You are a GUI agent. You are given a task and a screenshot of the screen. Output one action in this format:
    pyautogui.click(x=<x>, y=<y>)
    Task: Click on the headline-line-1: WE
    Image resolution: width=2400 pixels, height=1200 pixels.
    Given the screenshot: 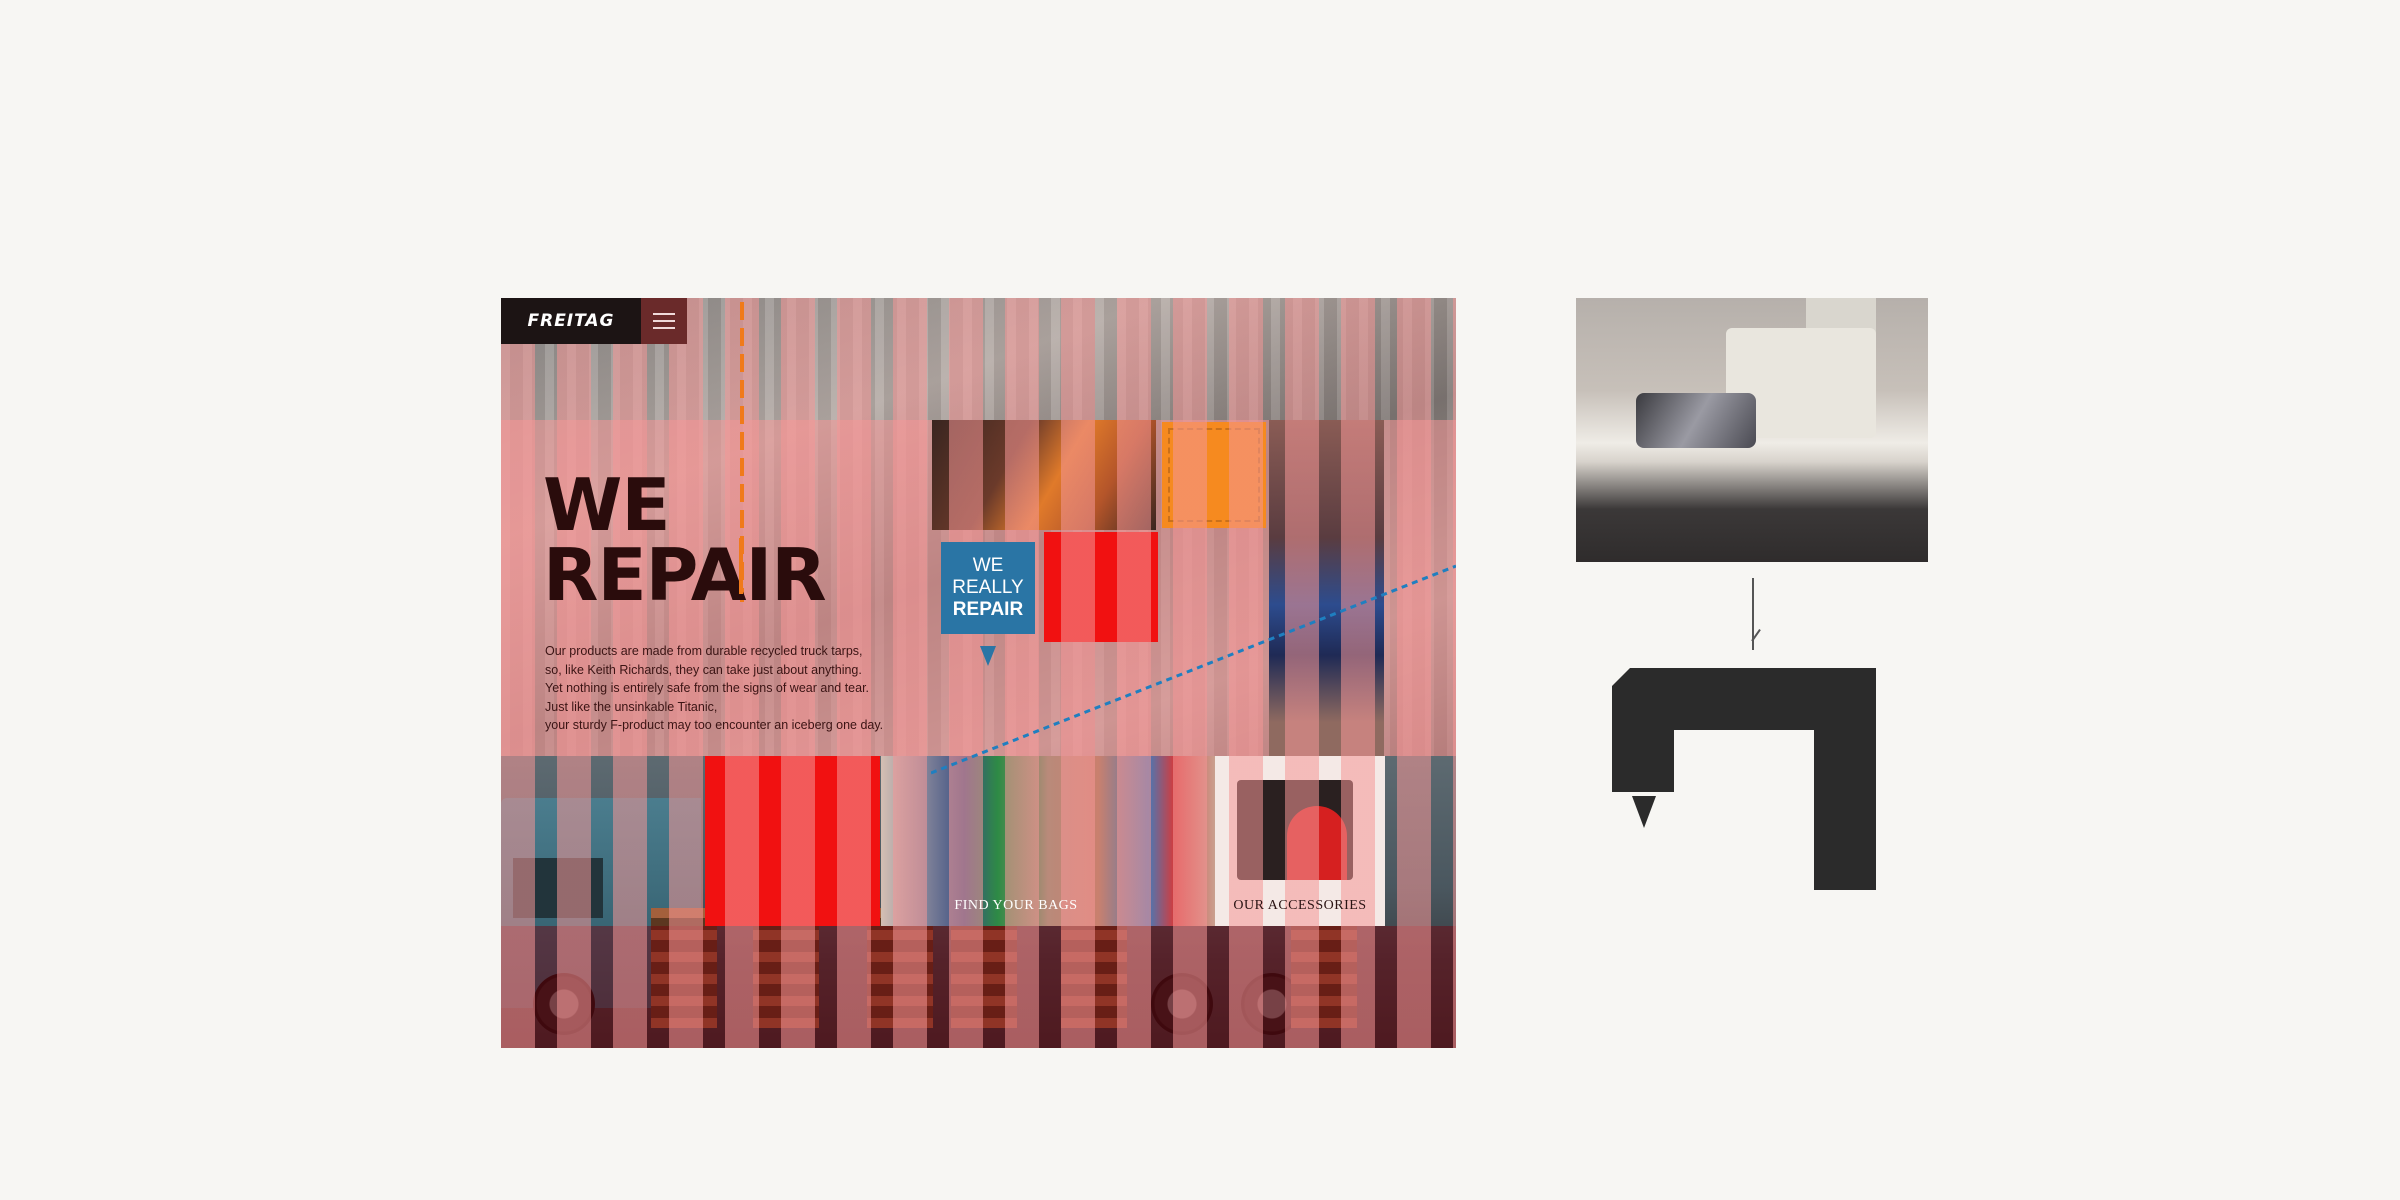 What is the action you would take?
    pyautogui.click(x=607, y=505)
    